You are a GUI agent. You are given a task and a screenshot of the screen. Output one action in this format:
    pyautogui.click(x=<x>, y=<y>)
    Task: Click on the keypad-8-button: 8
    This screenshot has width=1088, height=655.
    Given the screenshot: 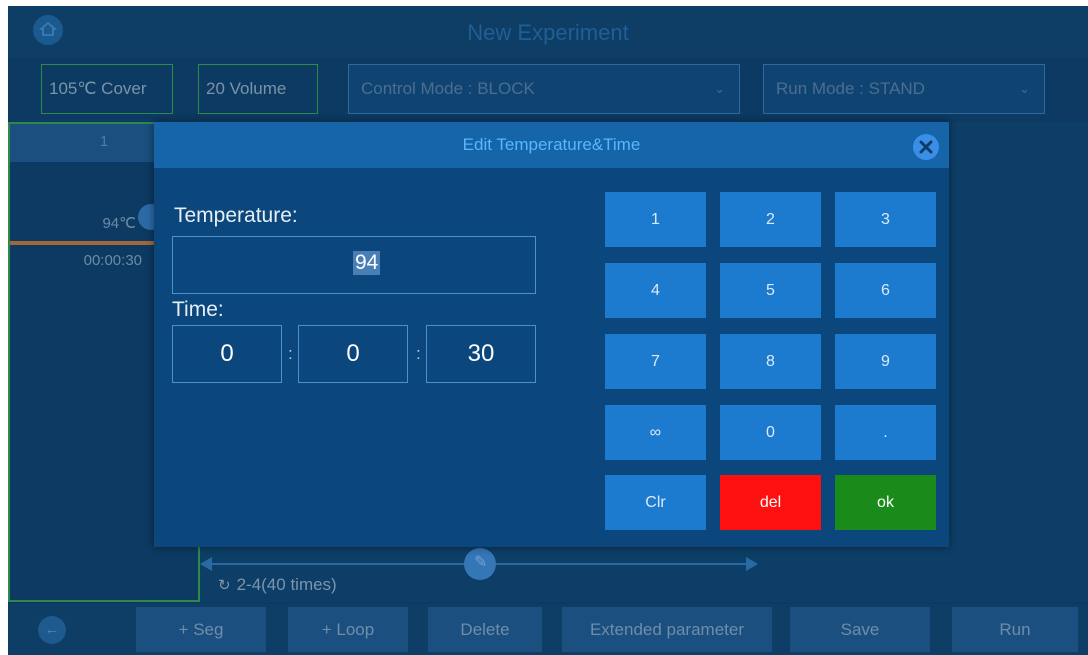 What is the action you would take?
    pyautogui.click(x=770, y=361)
    